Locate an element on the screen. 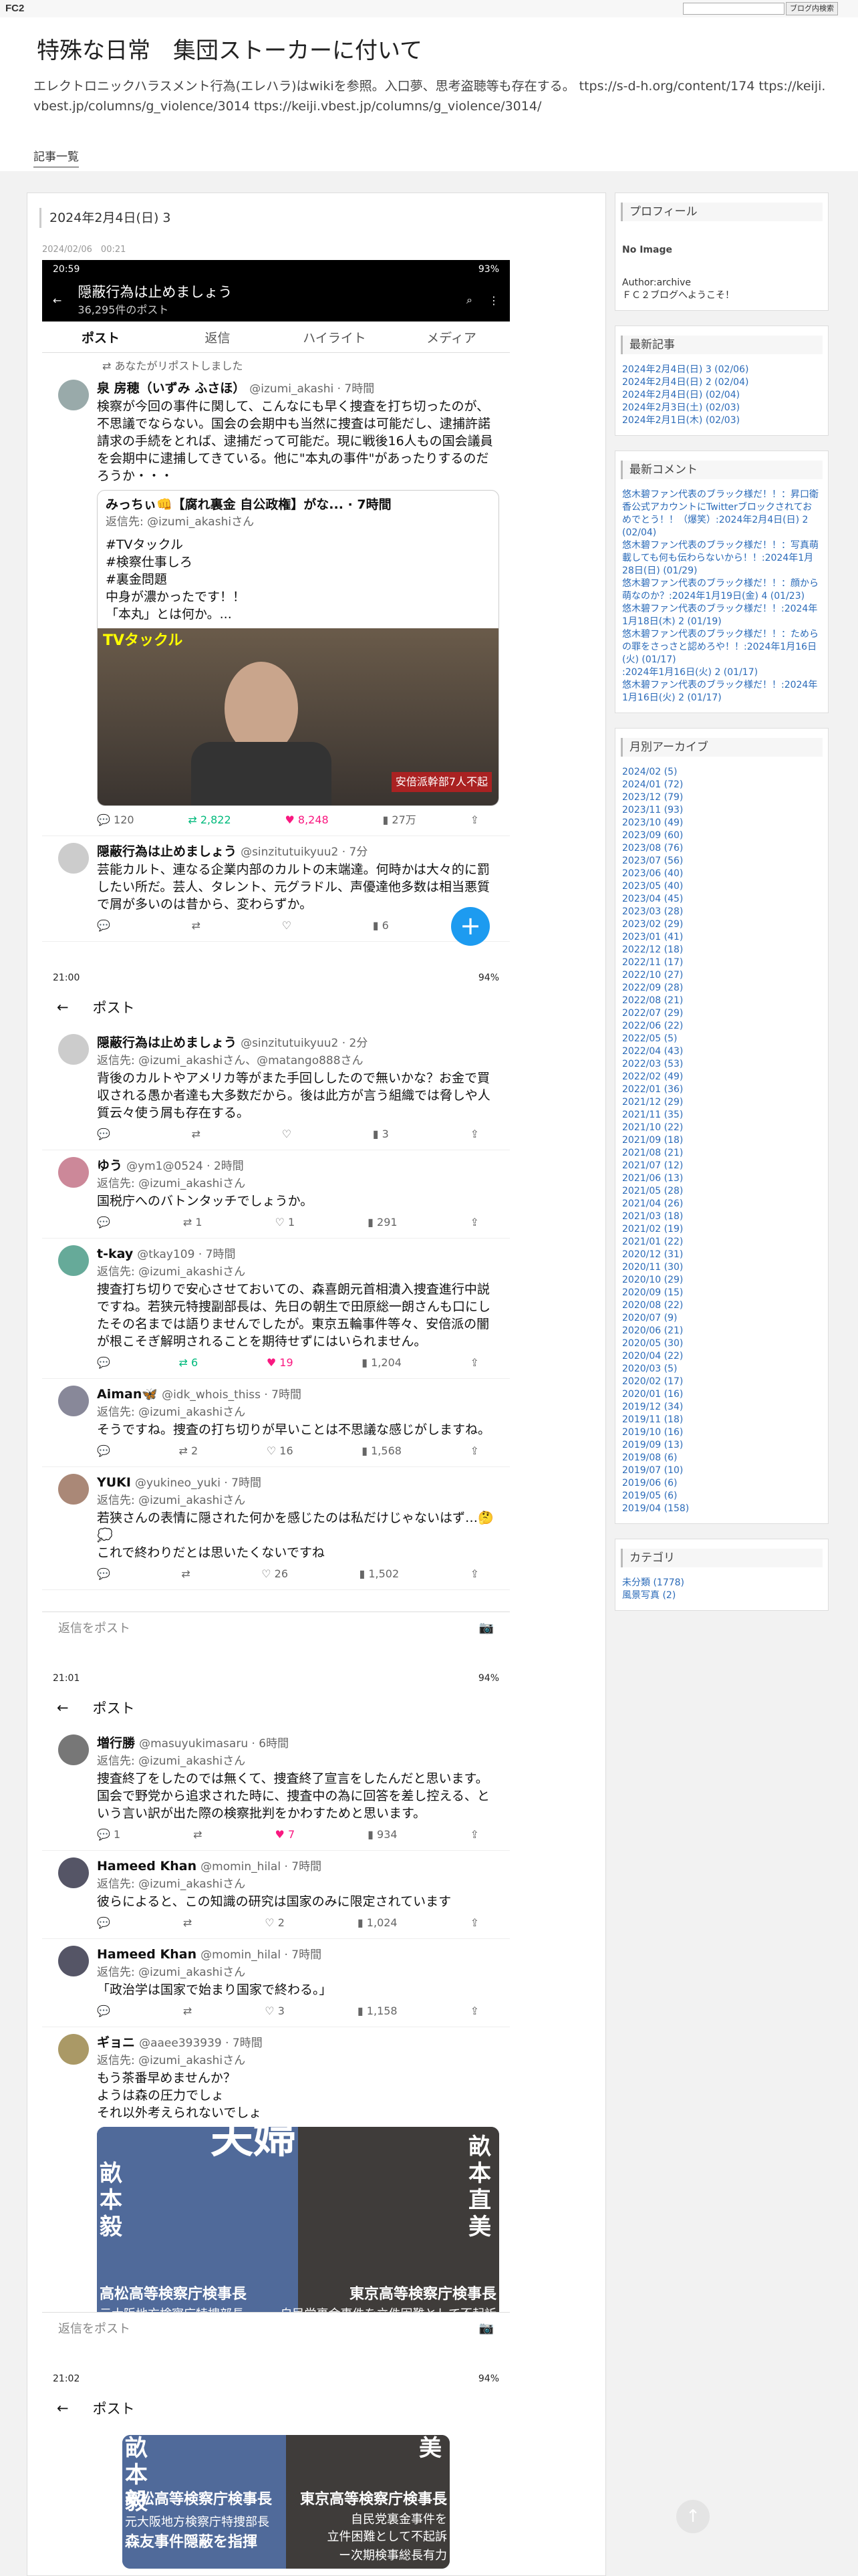 Image resolution: width=858 pixels, height=2576 pixels. archive-month-link: 2019/07 (10) is located at coordinates (721, 1471).